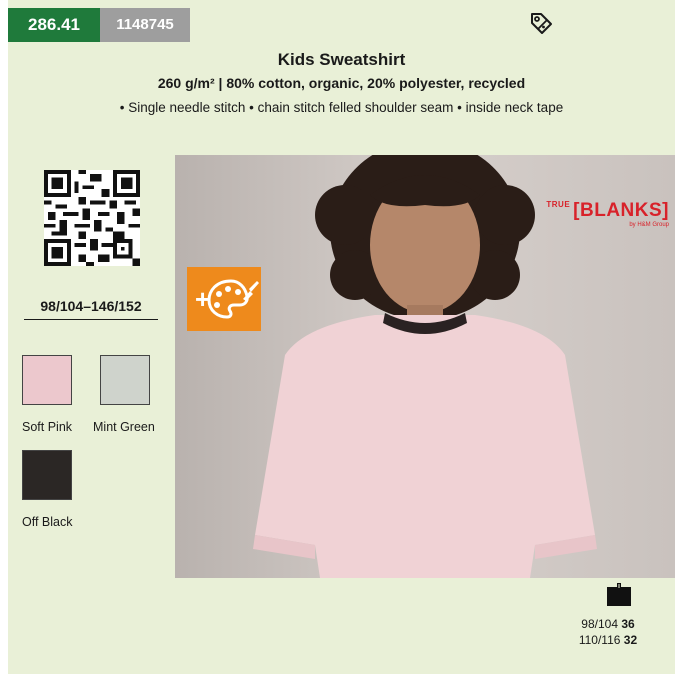 Image resolution: width=683 pixels, height=682 pixels. I want to click on brand-logo: TRUE [BLANKS] by H&M Group, so click(594, 214).